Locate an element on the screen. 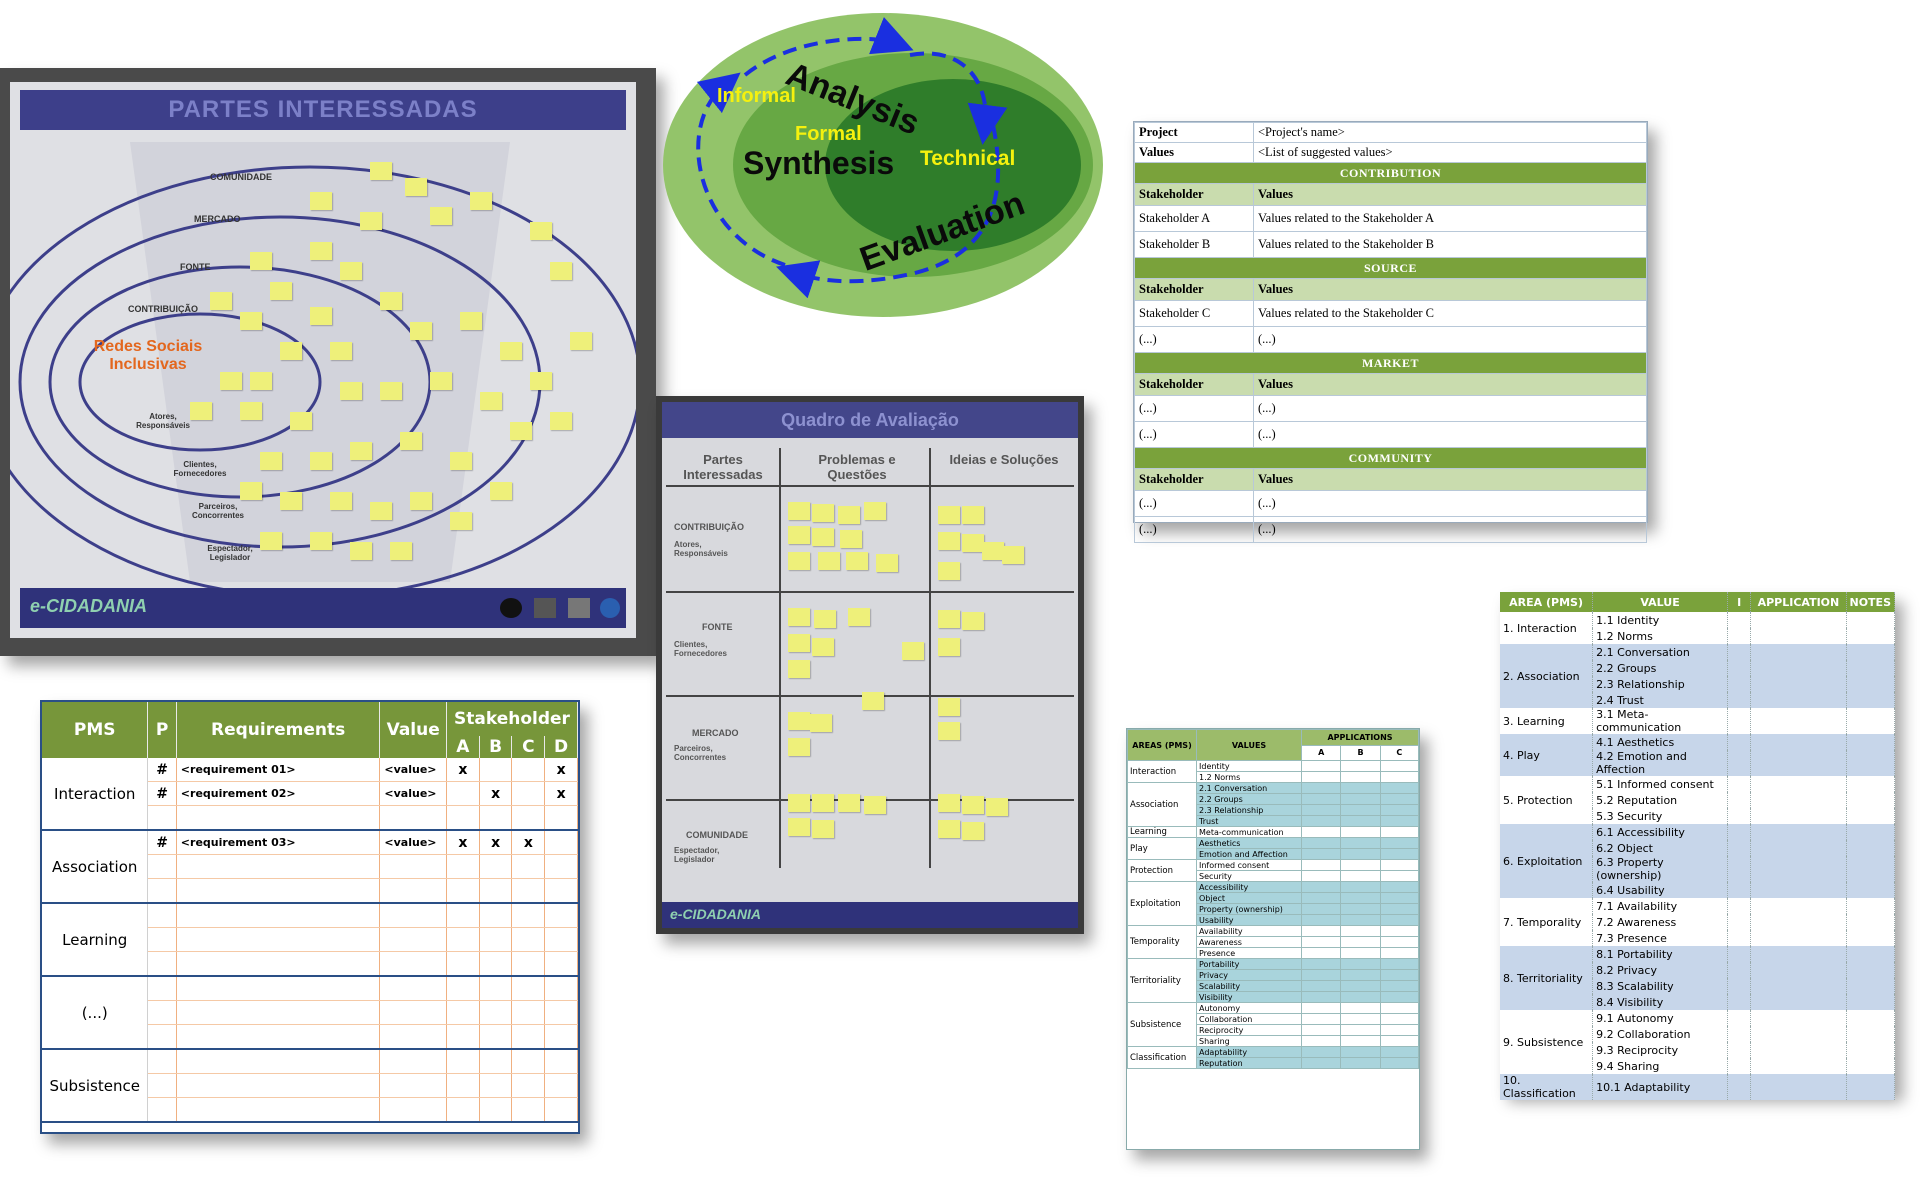  pms-cell: Association is located at coordinates (95, 867).